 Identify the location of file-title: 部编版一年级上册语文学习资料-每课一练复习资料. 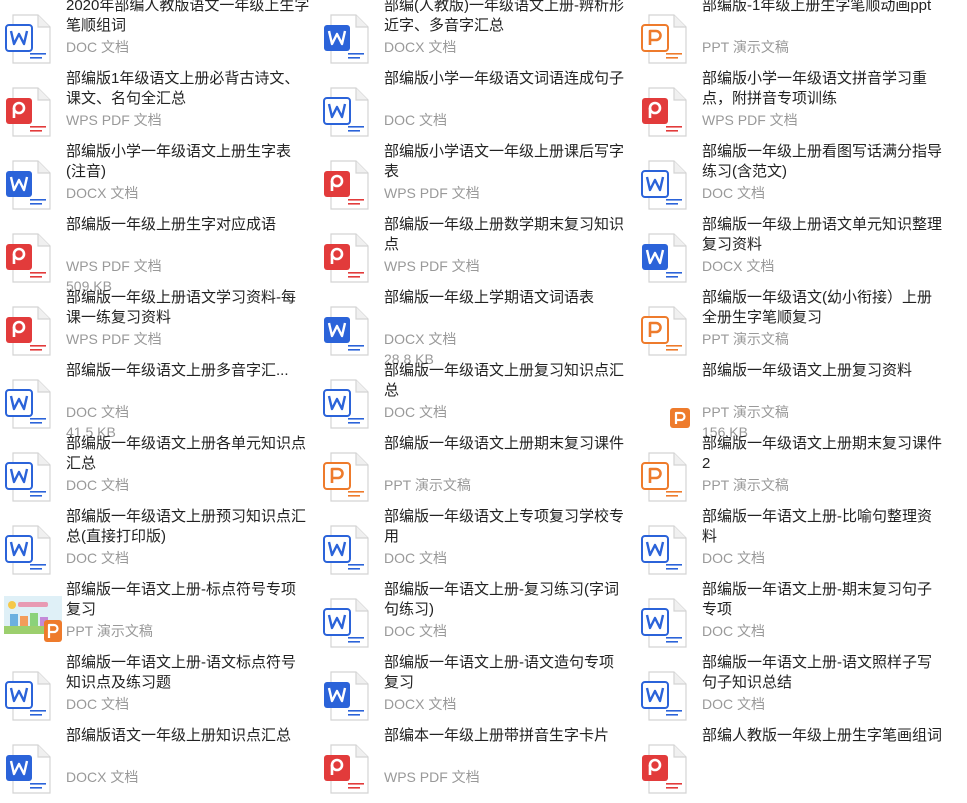
(188, 308).